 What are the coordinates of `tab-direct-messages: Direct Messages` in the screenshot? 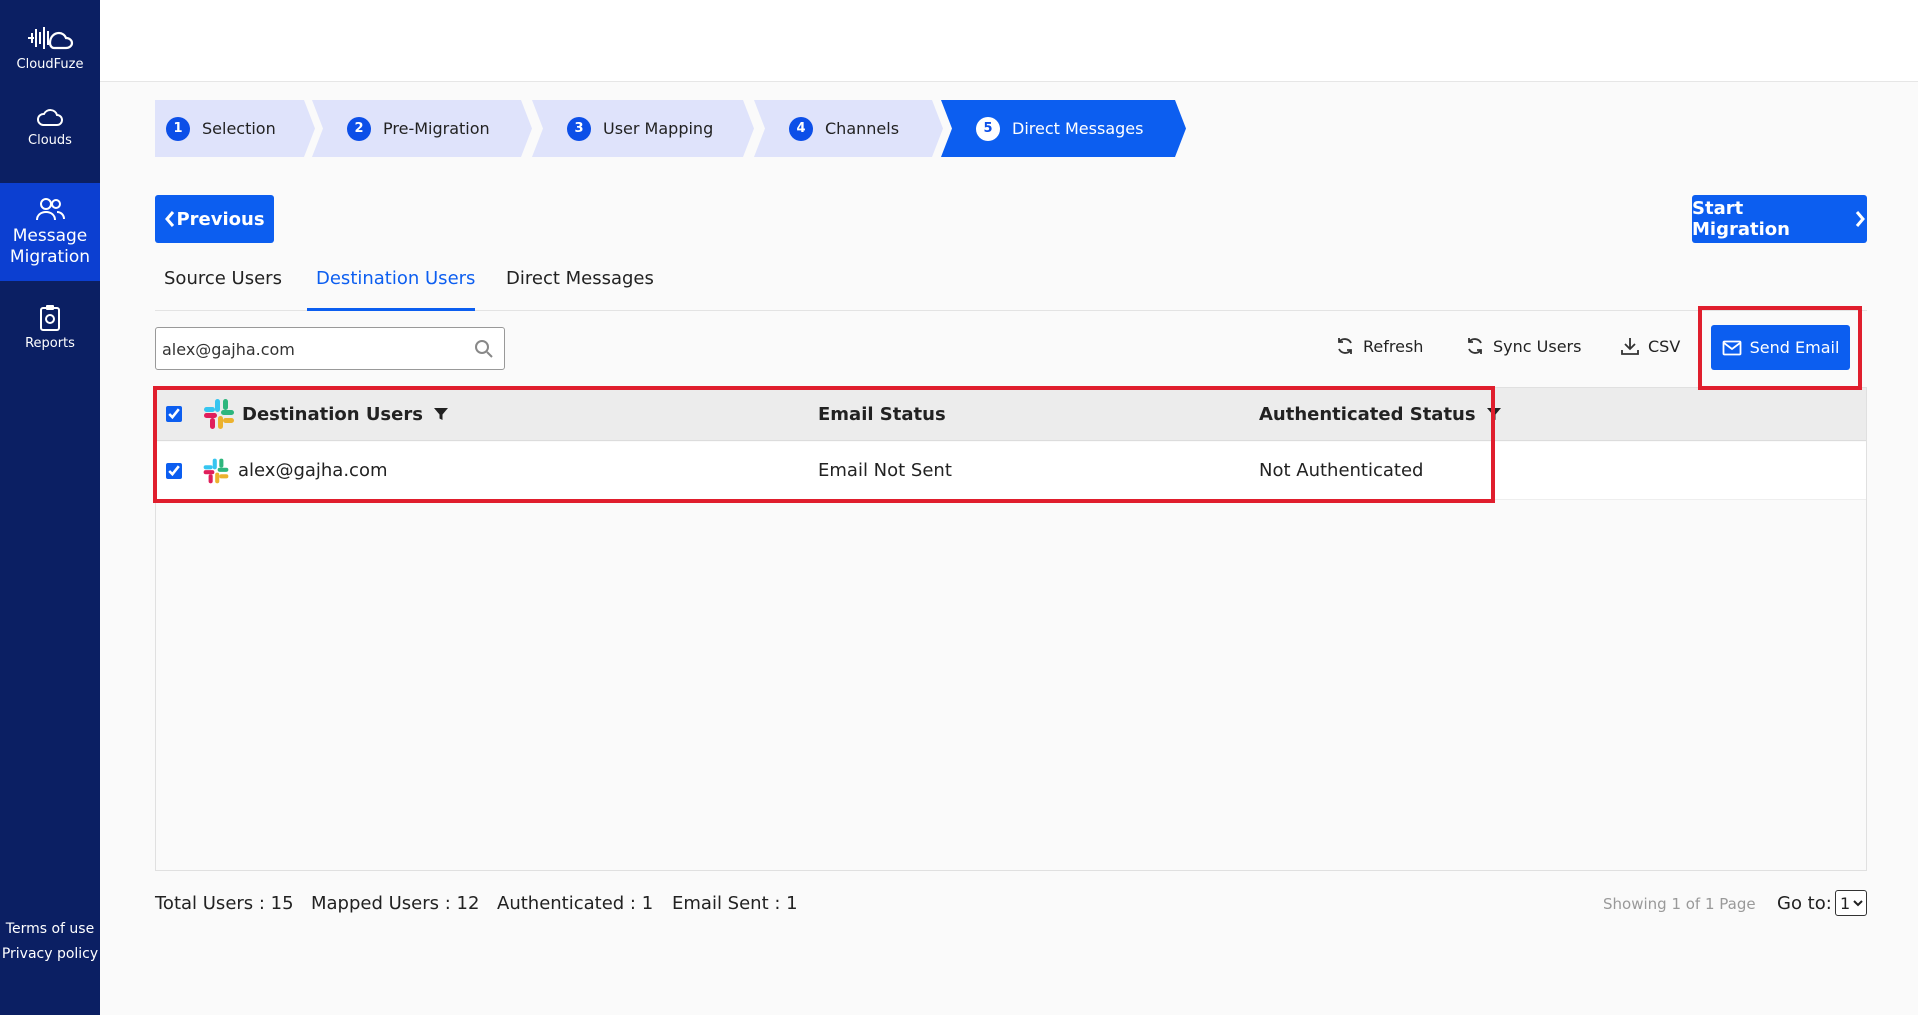 It's located at (580, 278).